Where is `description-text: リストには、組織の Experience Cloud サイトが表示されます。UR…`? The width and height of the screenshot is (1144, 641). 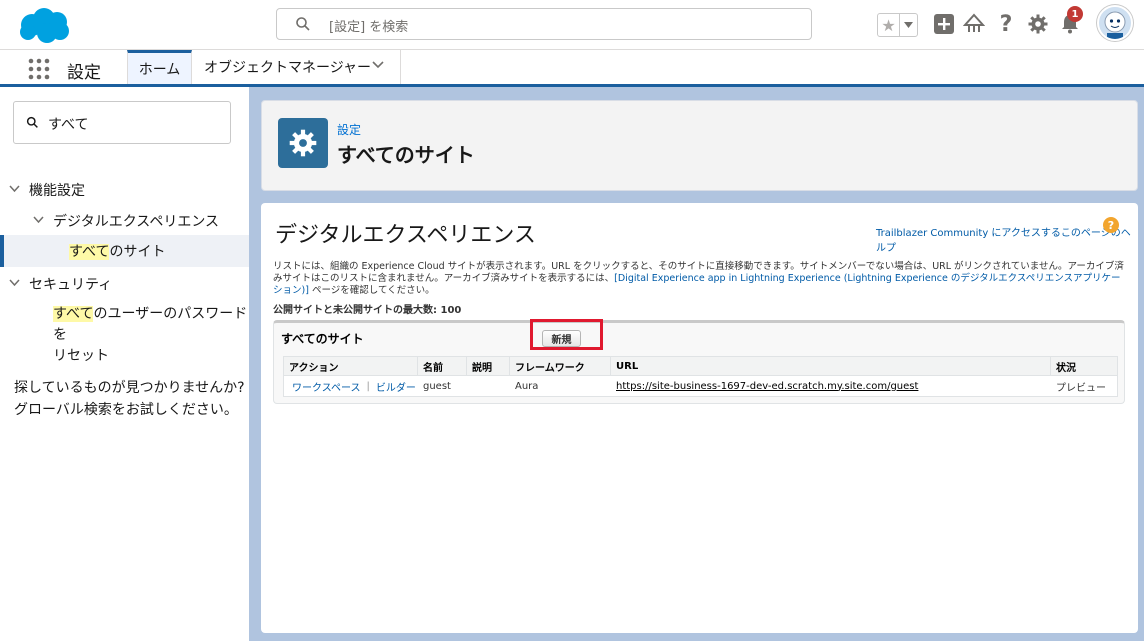
description-text: リストには、組織の Experience Cloud サイトが表示されます。UR… is located at coordinates (699, 279).